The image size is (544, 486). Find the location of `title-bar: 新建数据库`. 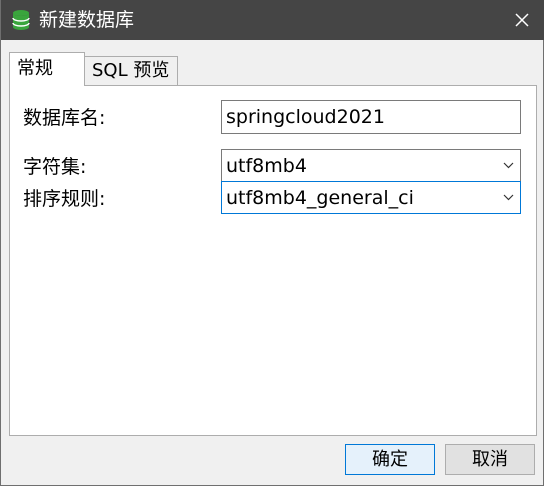

title-bar: 新建数据库 is located at coordinates (272, 20).